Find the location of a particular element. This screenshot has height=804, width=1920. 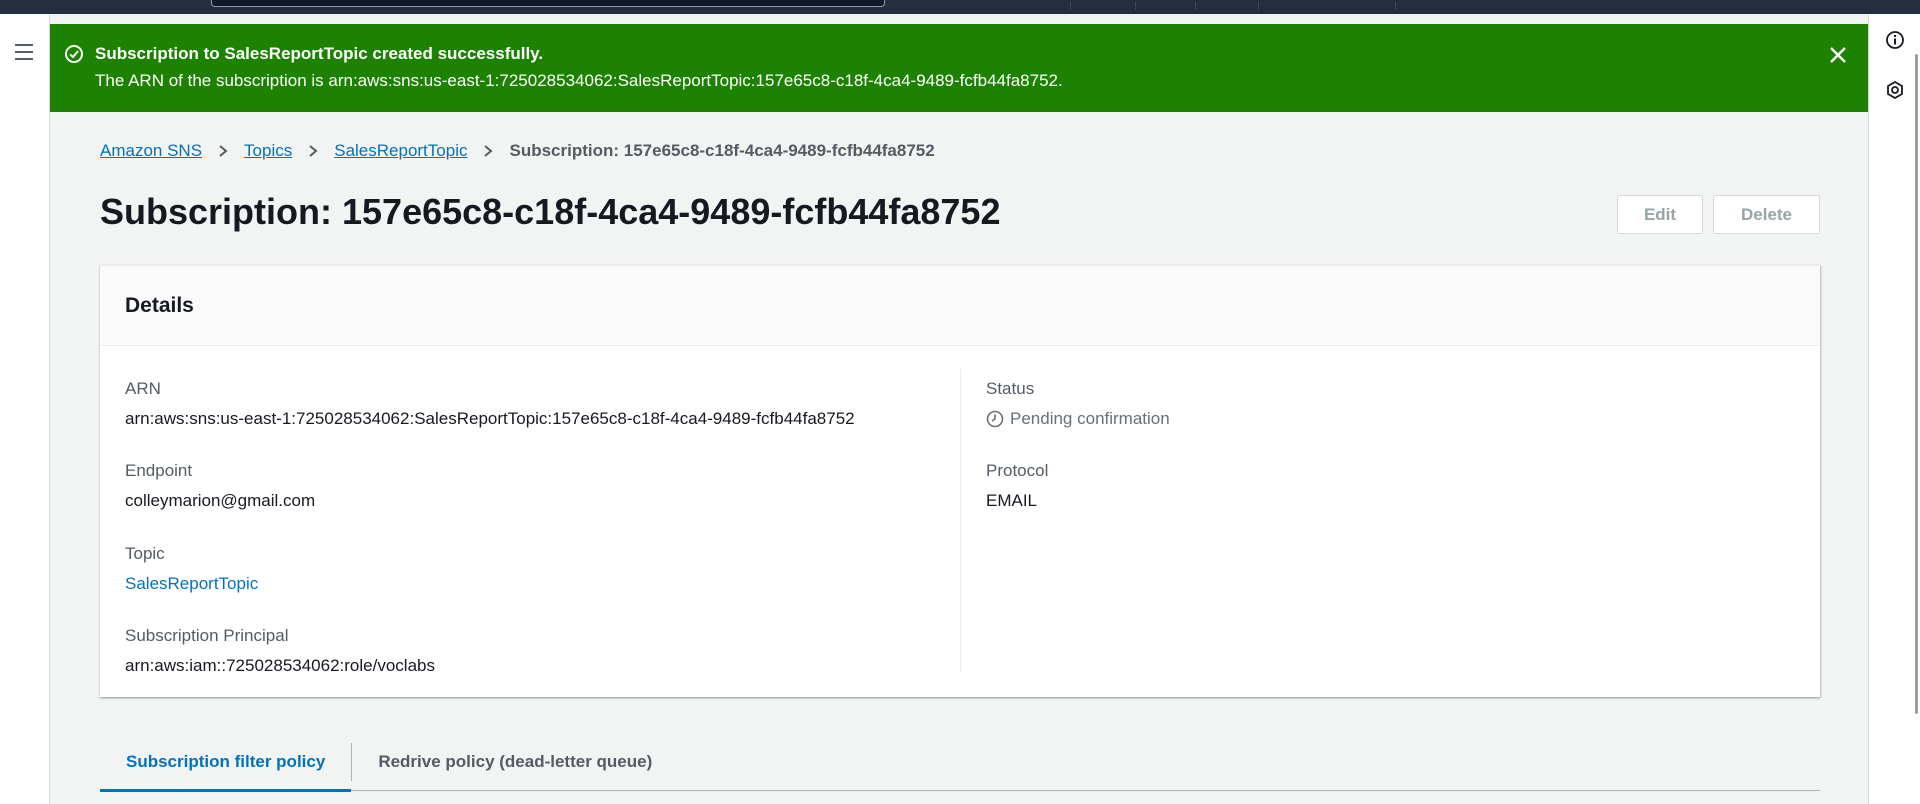

topic-link: SalesReportTopic is located at coordinates (191, 584).